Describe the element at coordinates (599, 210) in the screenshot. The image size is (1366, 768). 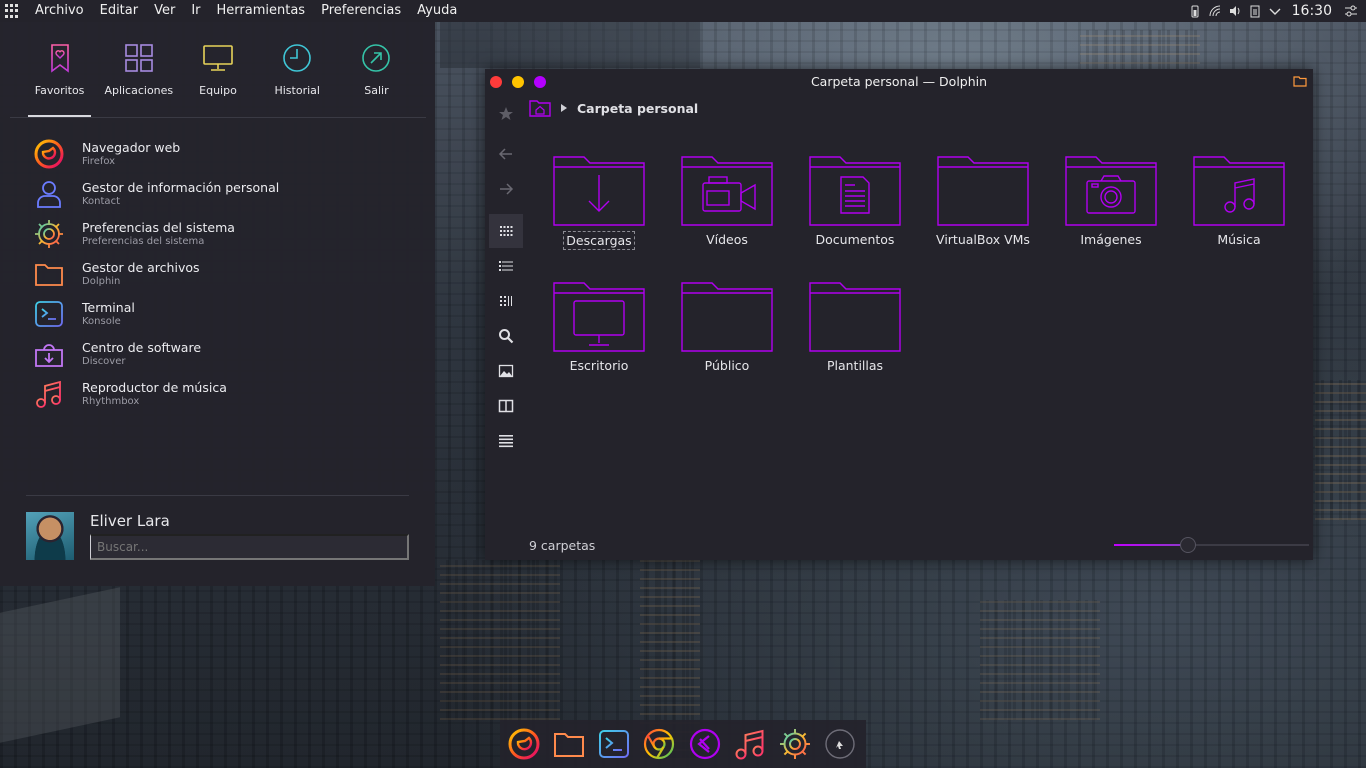
I see `folder-descargas: Descargas` at that location.